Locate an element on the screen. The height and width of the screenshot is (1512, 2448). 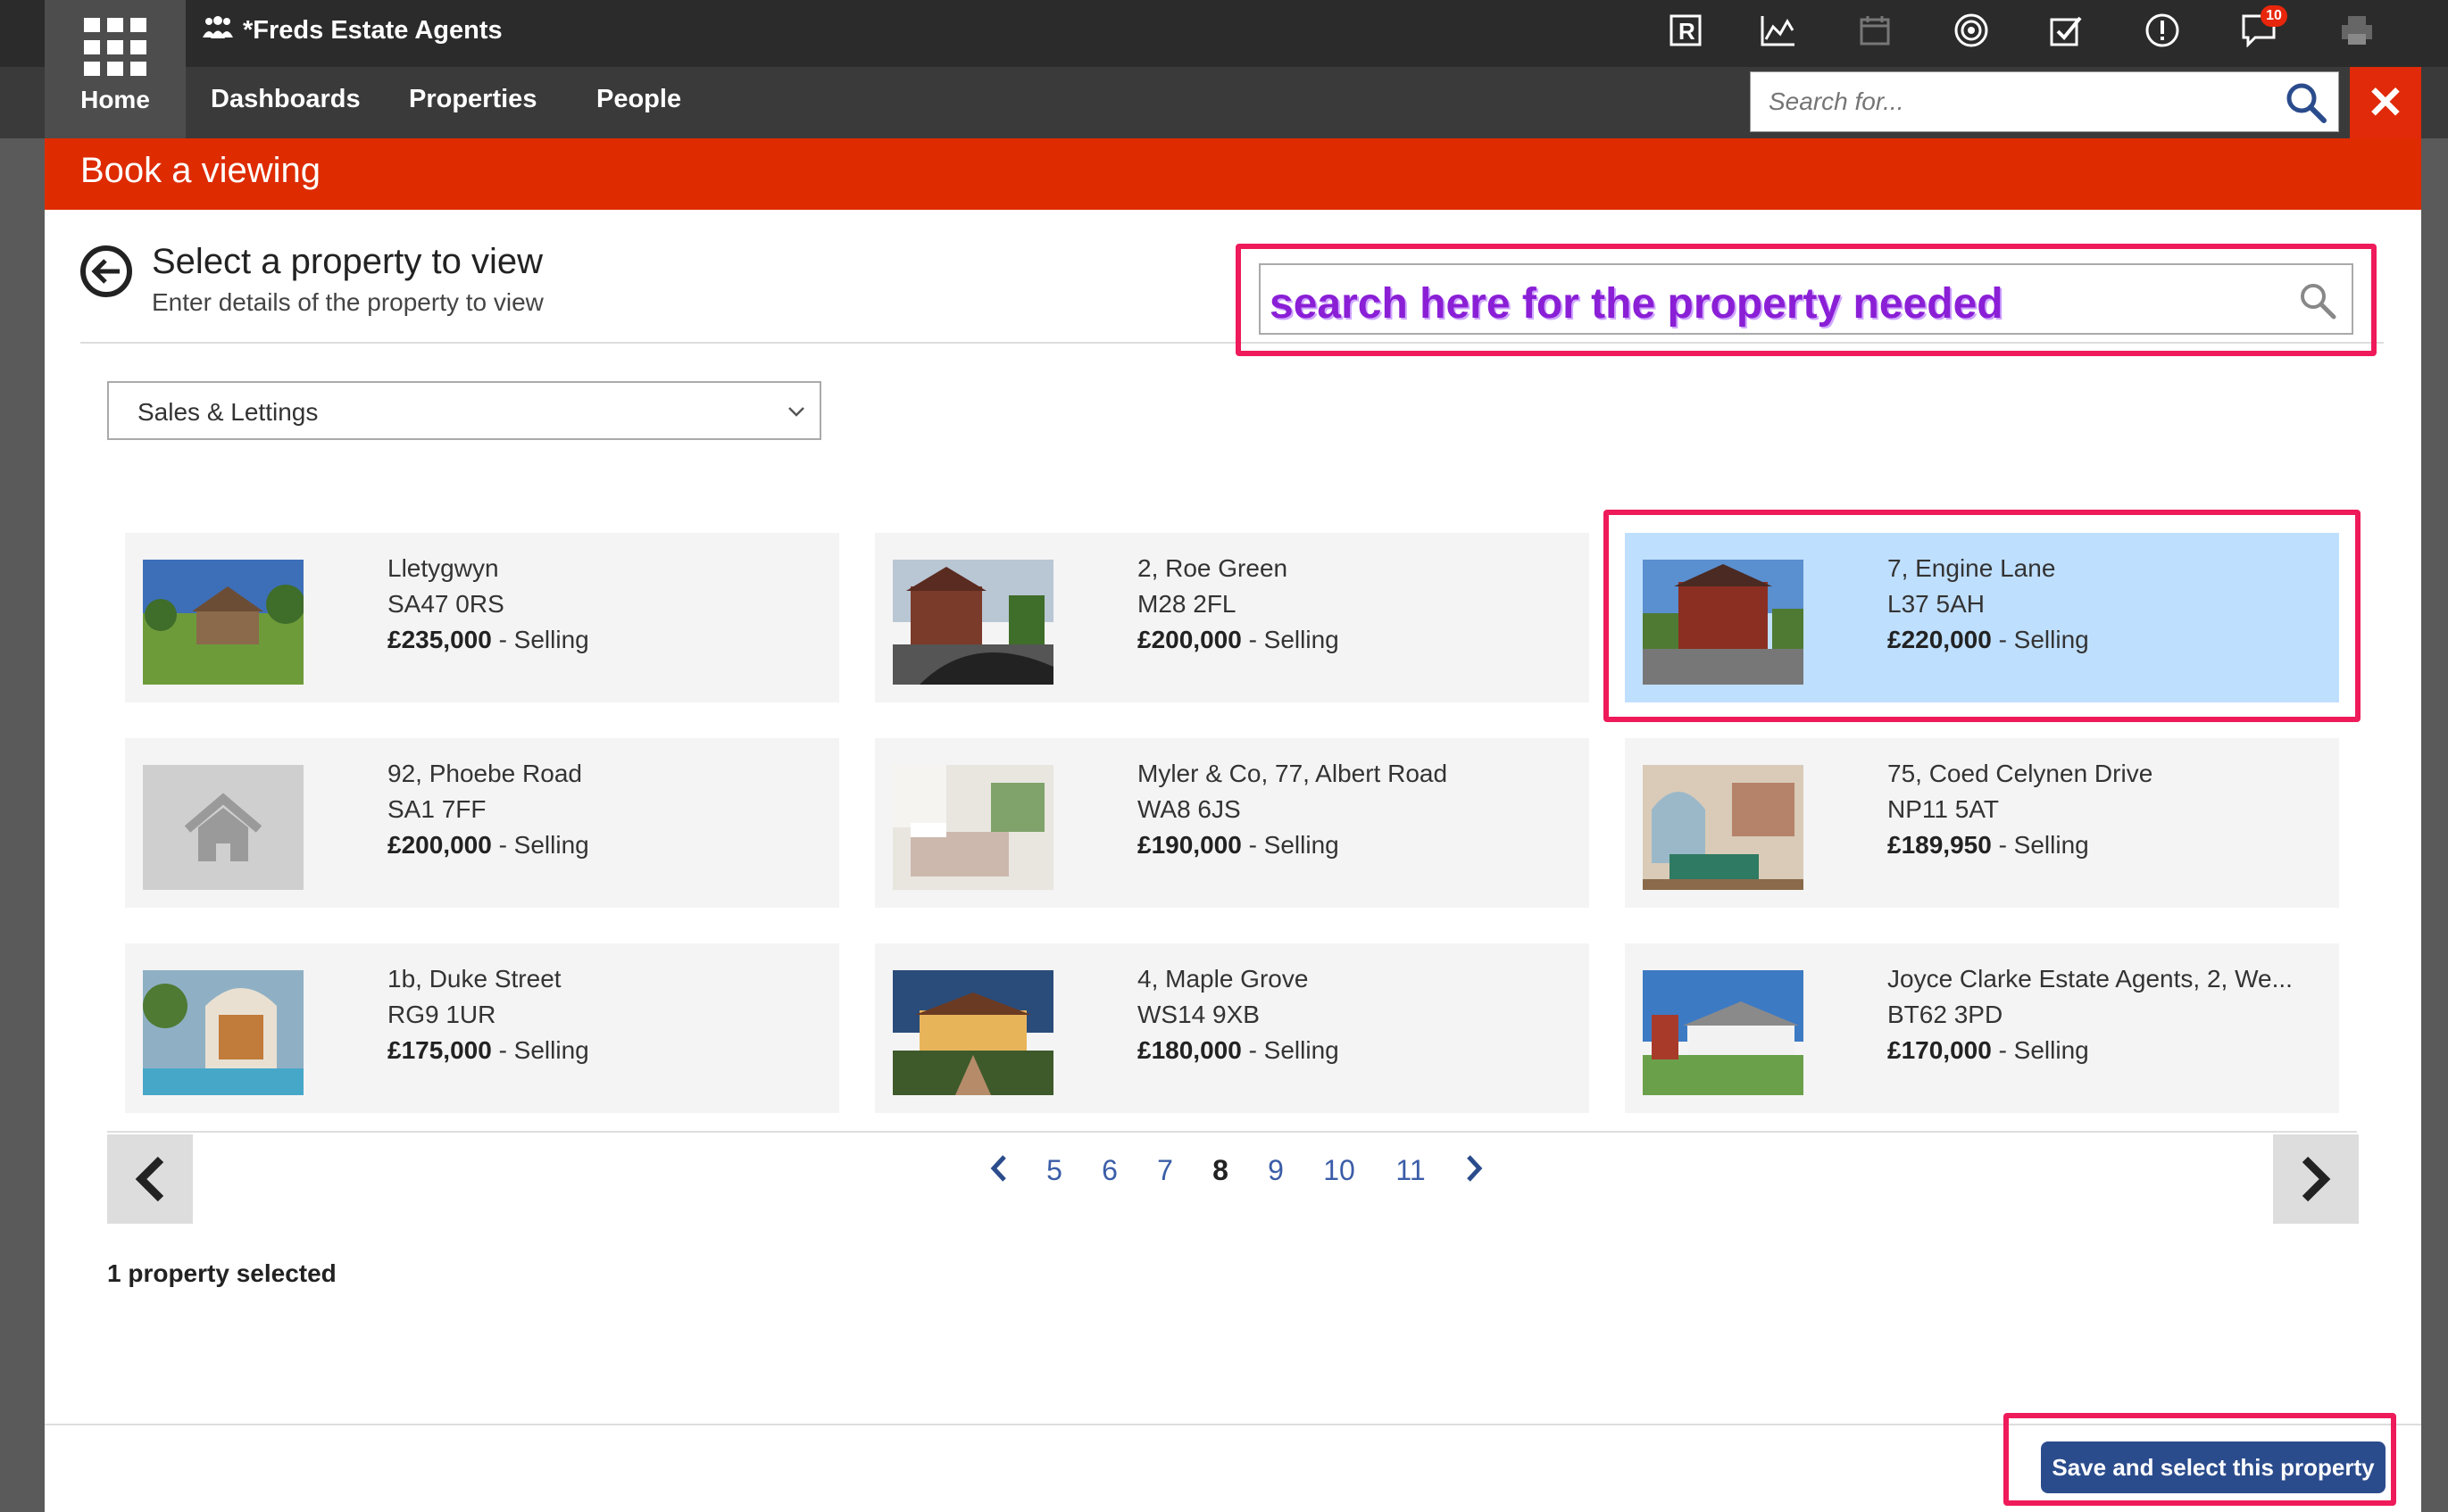
property-card: Lletygwyn SA47 0RS £235,000 - Selling is located at coordinates (482, 618).